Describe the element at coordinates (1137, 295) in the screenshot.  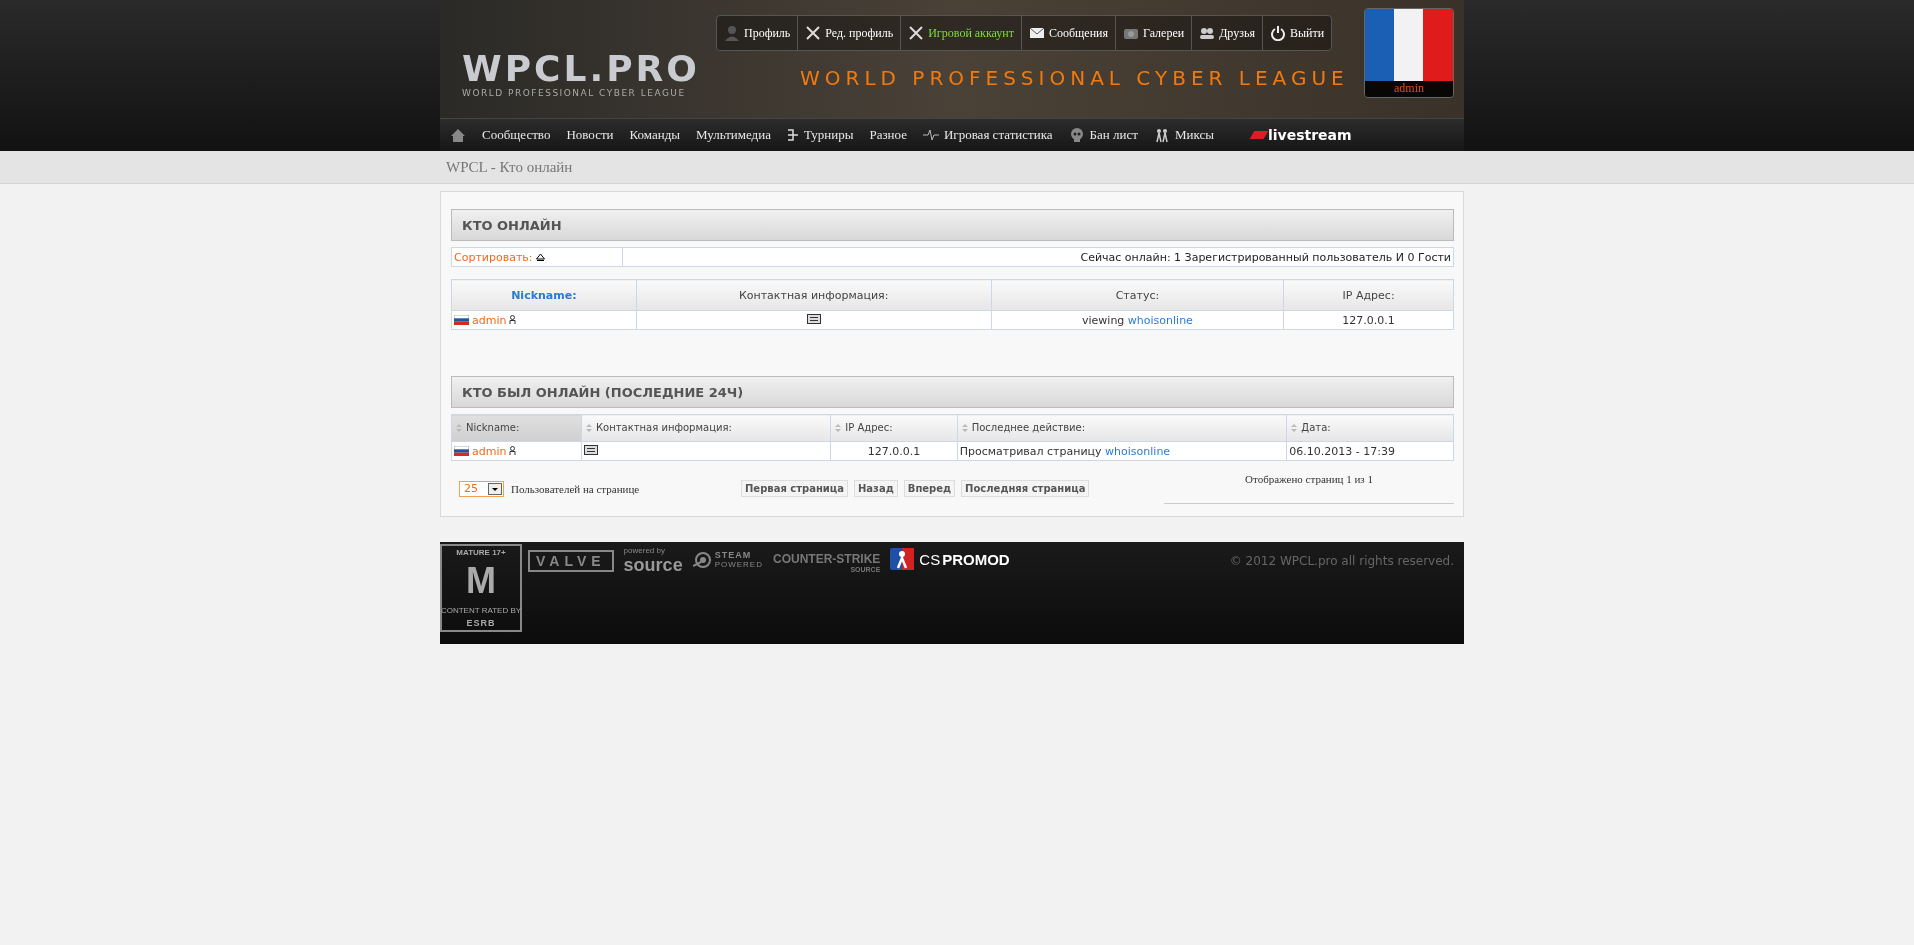
I see `column-header: Статус:` at that location.